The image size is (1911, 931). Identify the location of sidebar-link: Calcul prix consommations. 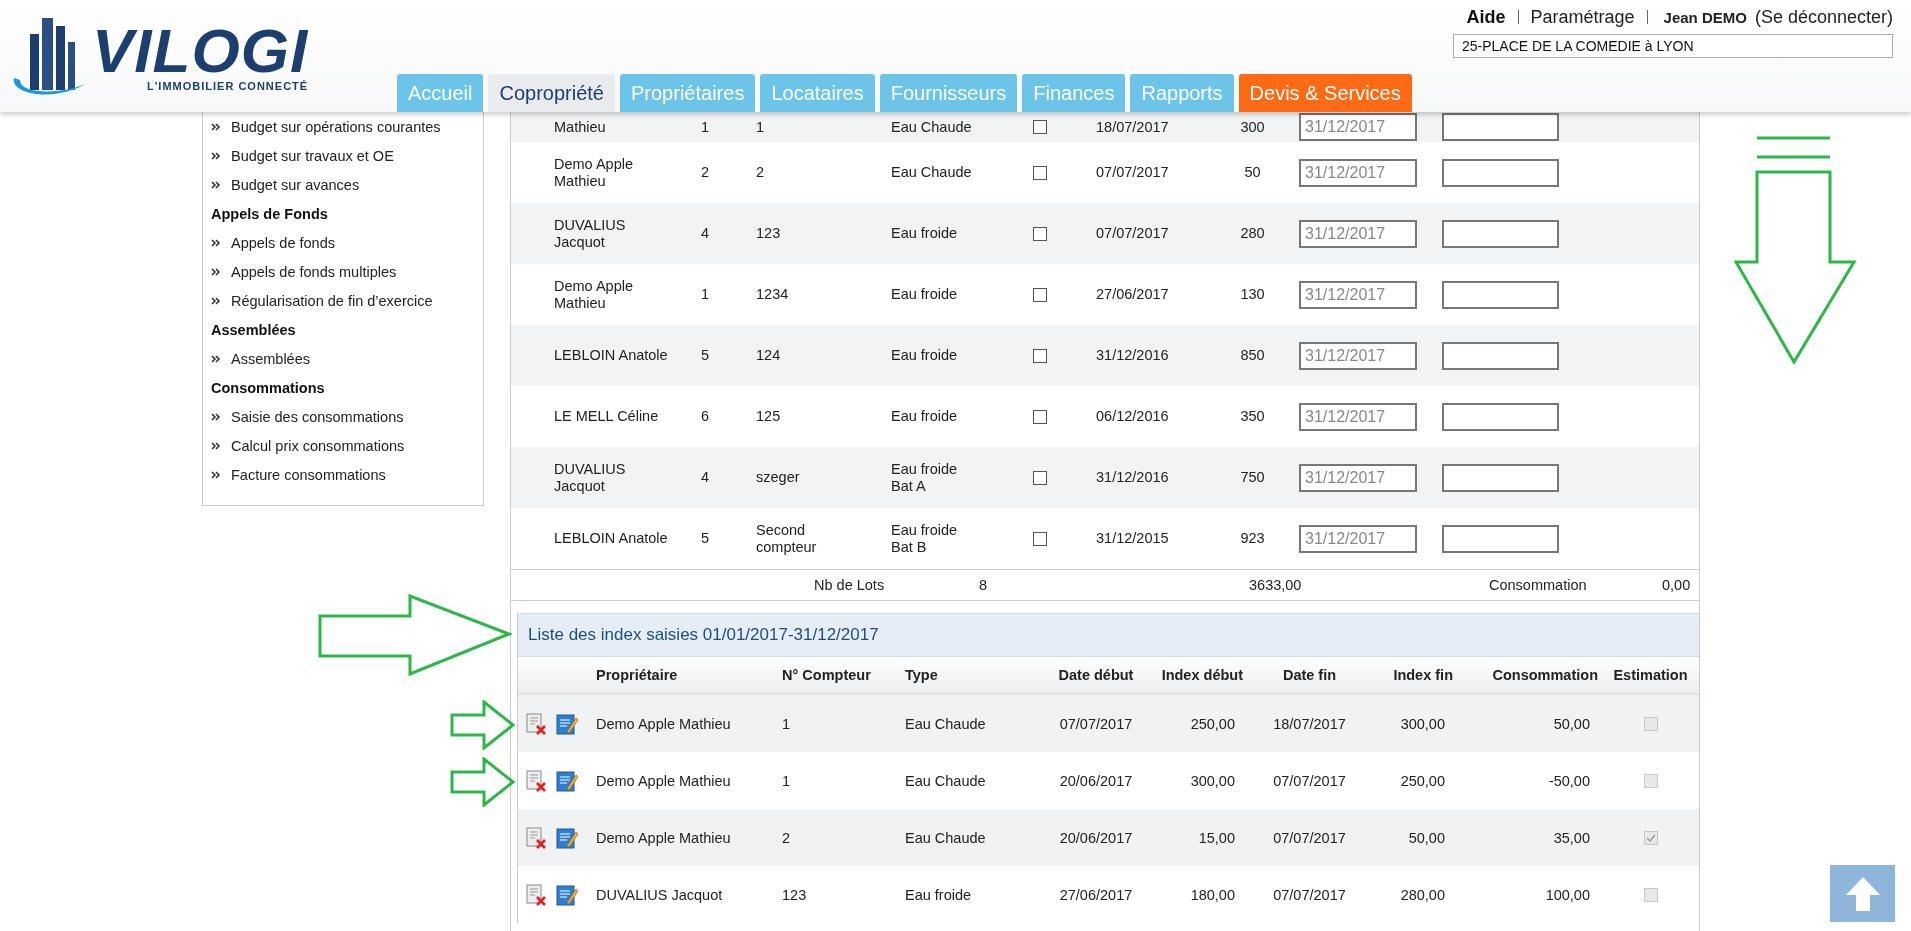
(318, 445).